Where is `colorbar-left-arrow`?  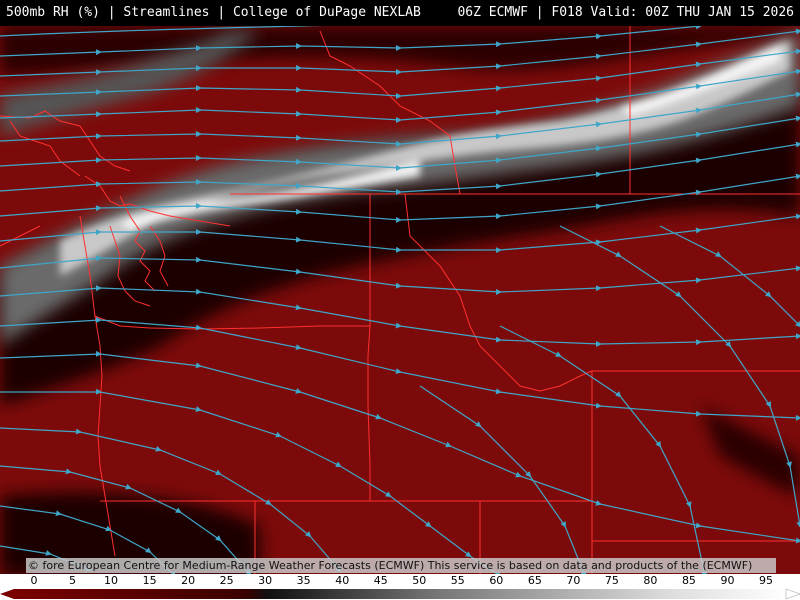
colorbar-left-arrow is located at coordinates (7, 594).